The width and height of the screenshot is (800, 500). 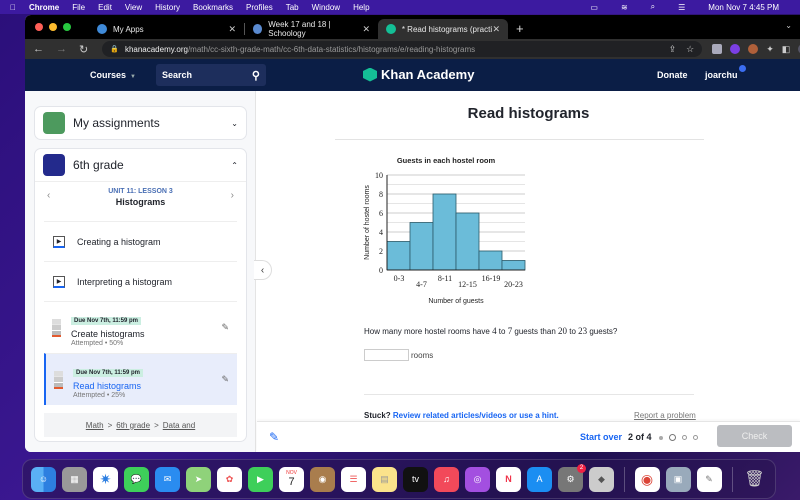 I want to click on khan-academy-logo: Khan Academy, so click(x=418, y=74).